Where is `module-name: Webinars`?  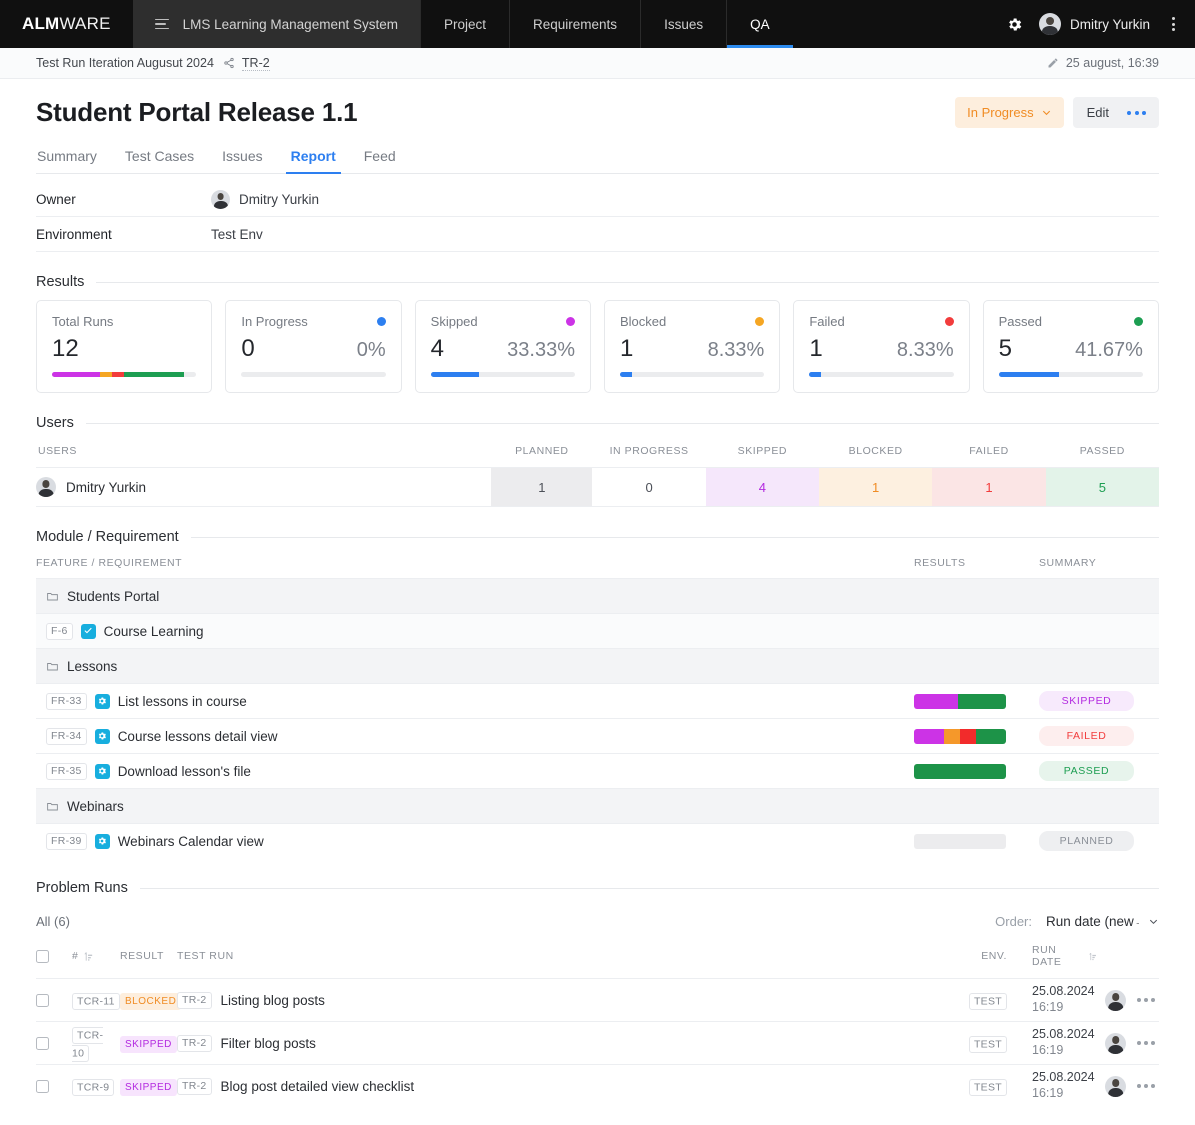
module-name: Webinars is located at coordinates (95, 806).